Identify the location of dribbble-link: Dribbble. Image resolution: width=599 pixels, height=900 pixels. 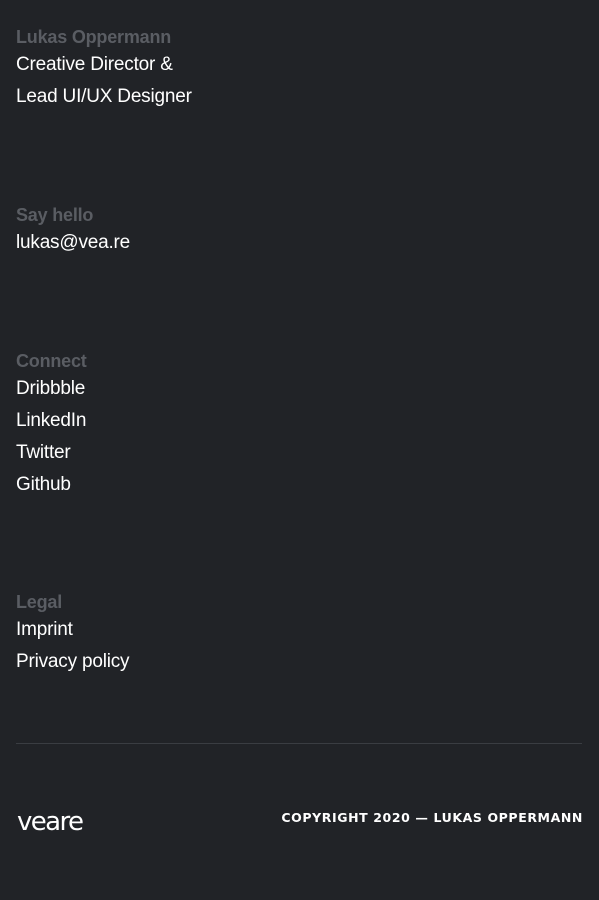
(50, 389).